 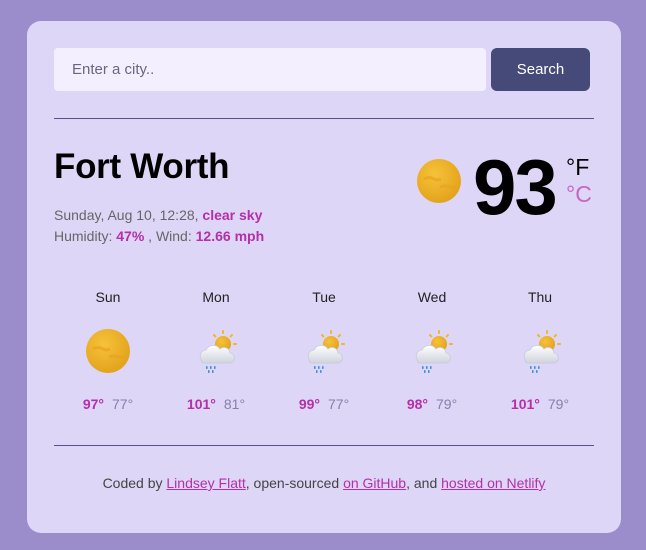 I want to click on wind-label: , Wind:, so click(x=170, y=236).